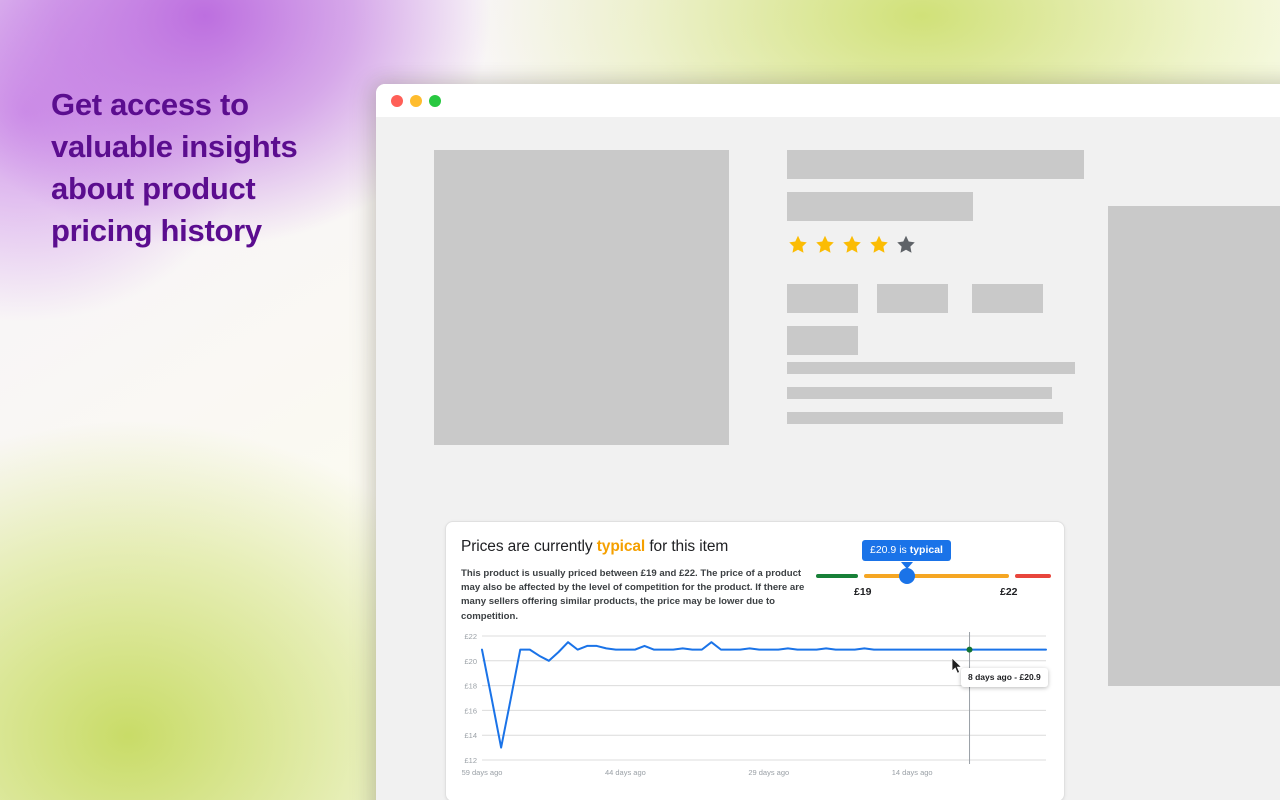 The width and height of the screenshot is (1280, 800). I want to click on svg-text: £16, so click(470, 710).